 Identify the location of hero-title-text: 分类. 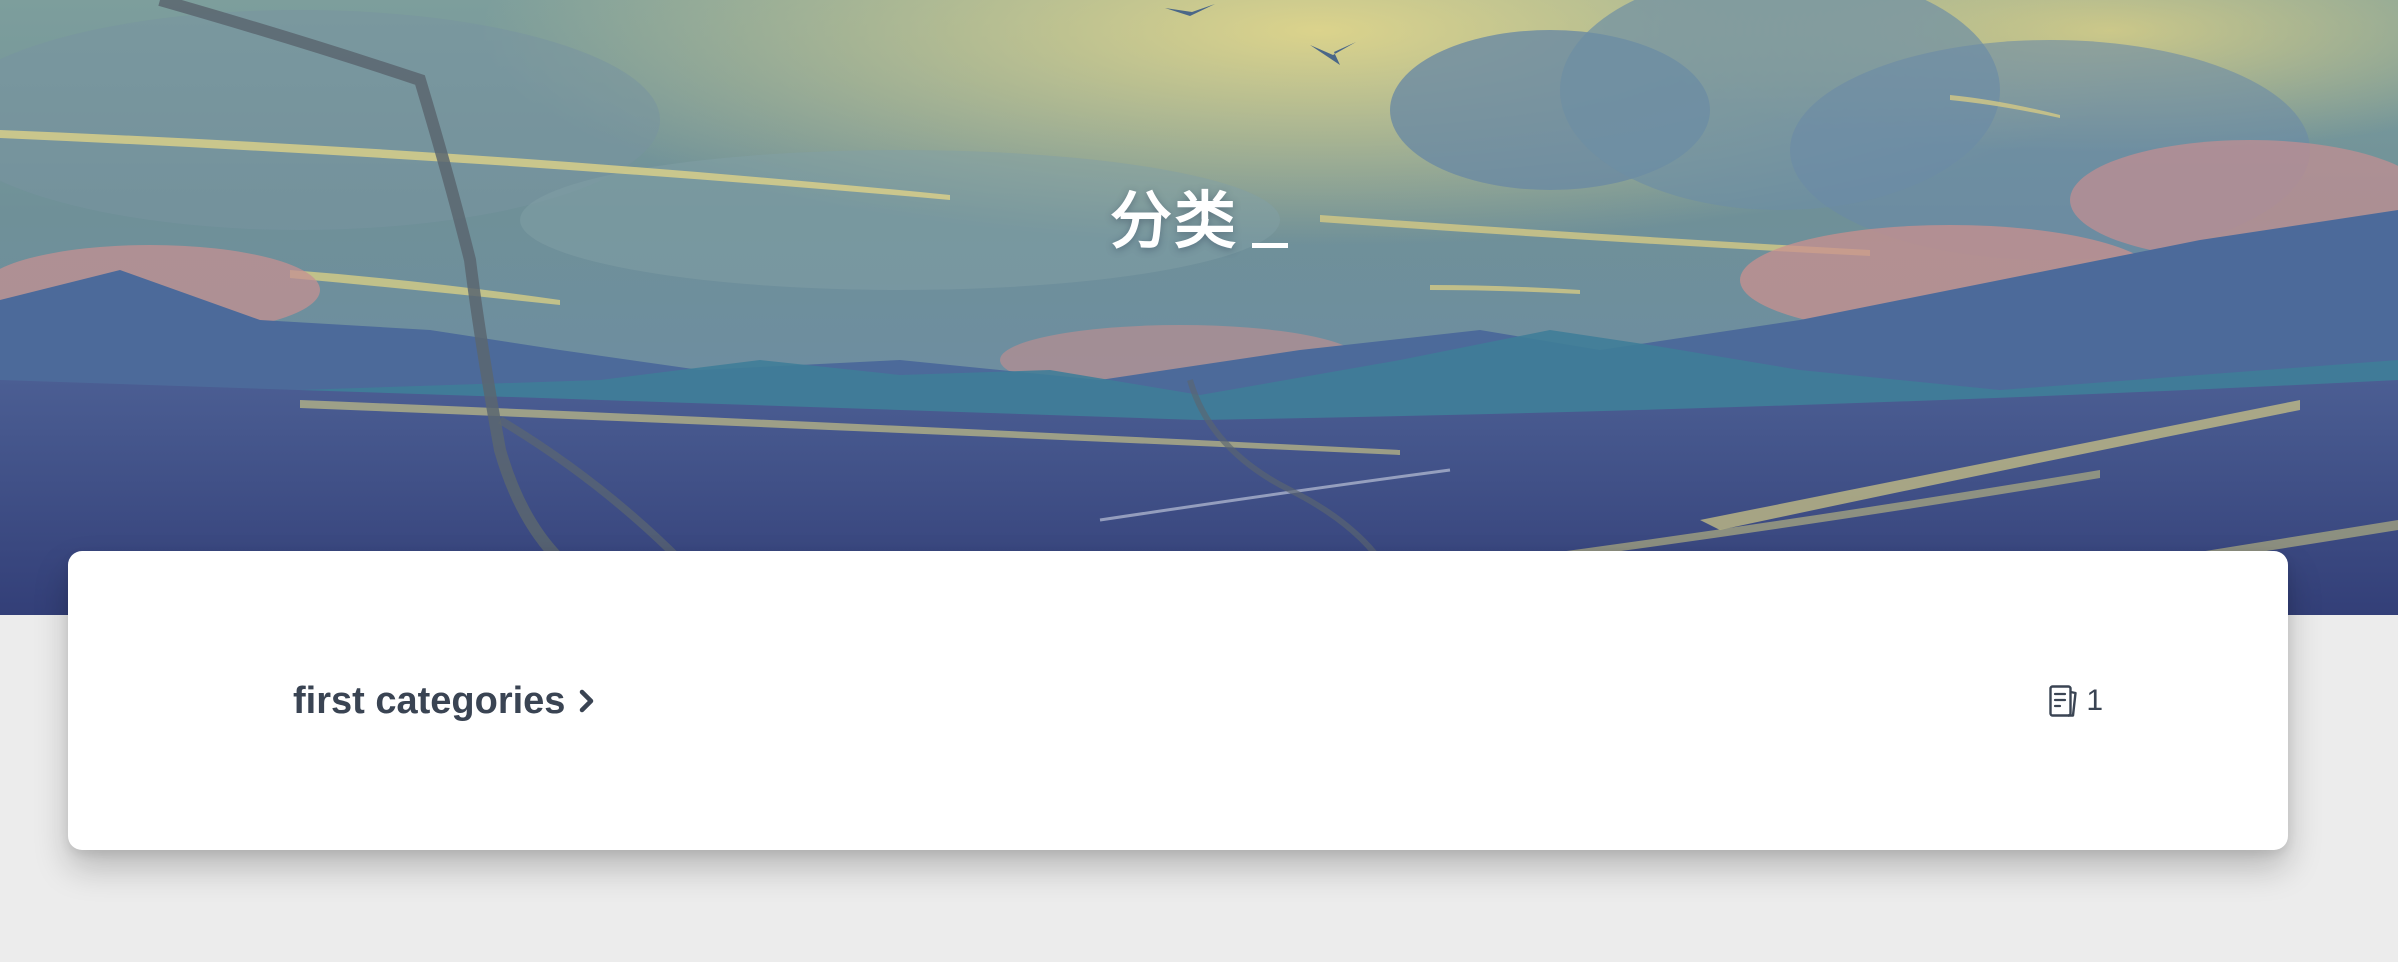
(1173, 220).